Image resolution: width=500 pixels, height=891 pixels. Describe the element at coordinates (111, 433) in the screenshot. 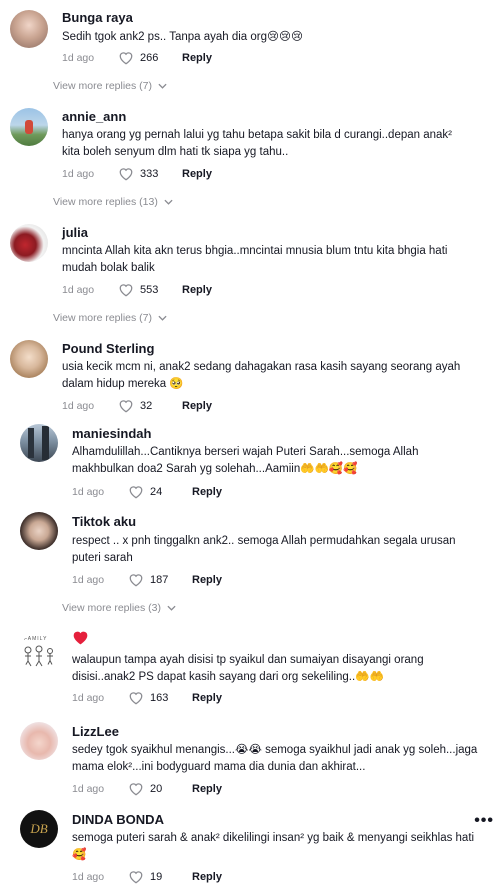

I see `comment-username: maniesindah` at that location.